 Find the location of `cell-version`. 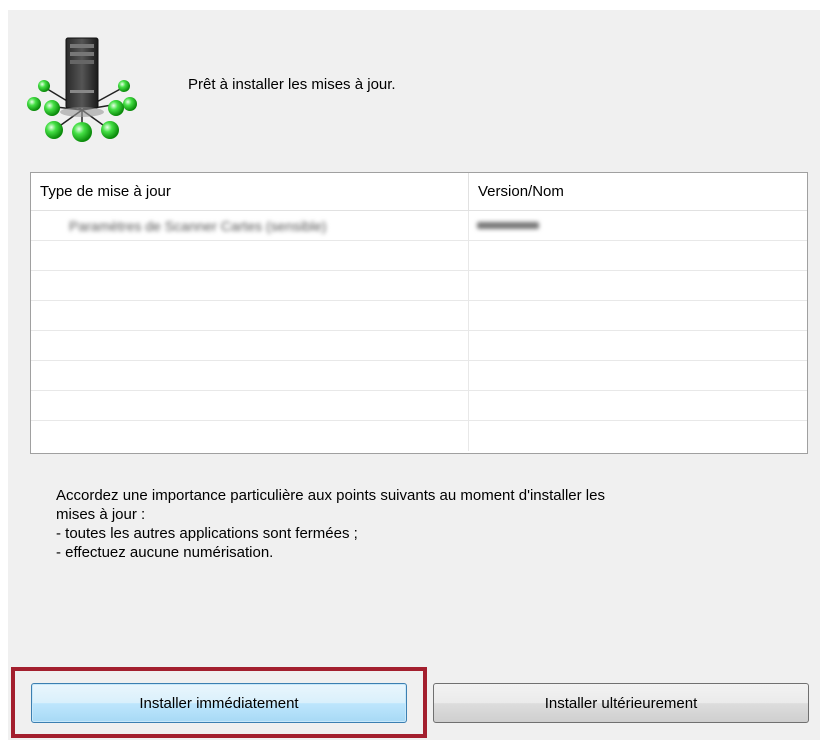

cell-version is located at coordinates (638, 225).